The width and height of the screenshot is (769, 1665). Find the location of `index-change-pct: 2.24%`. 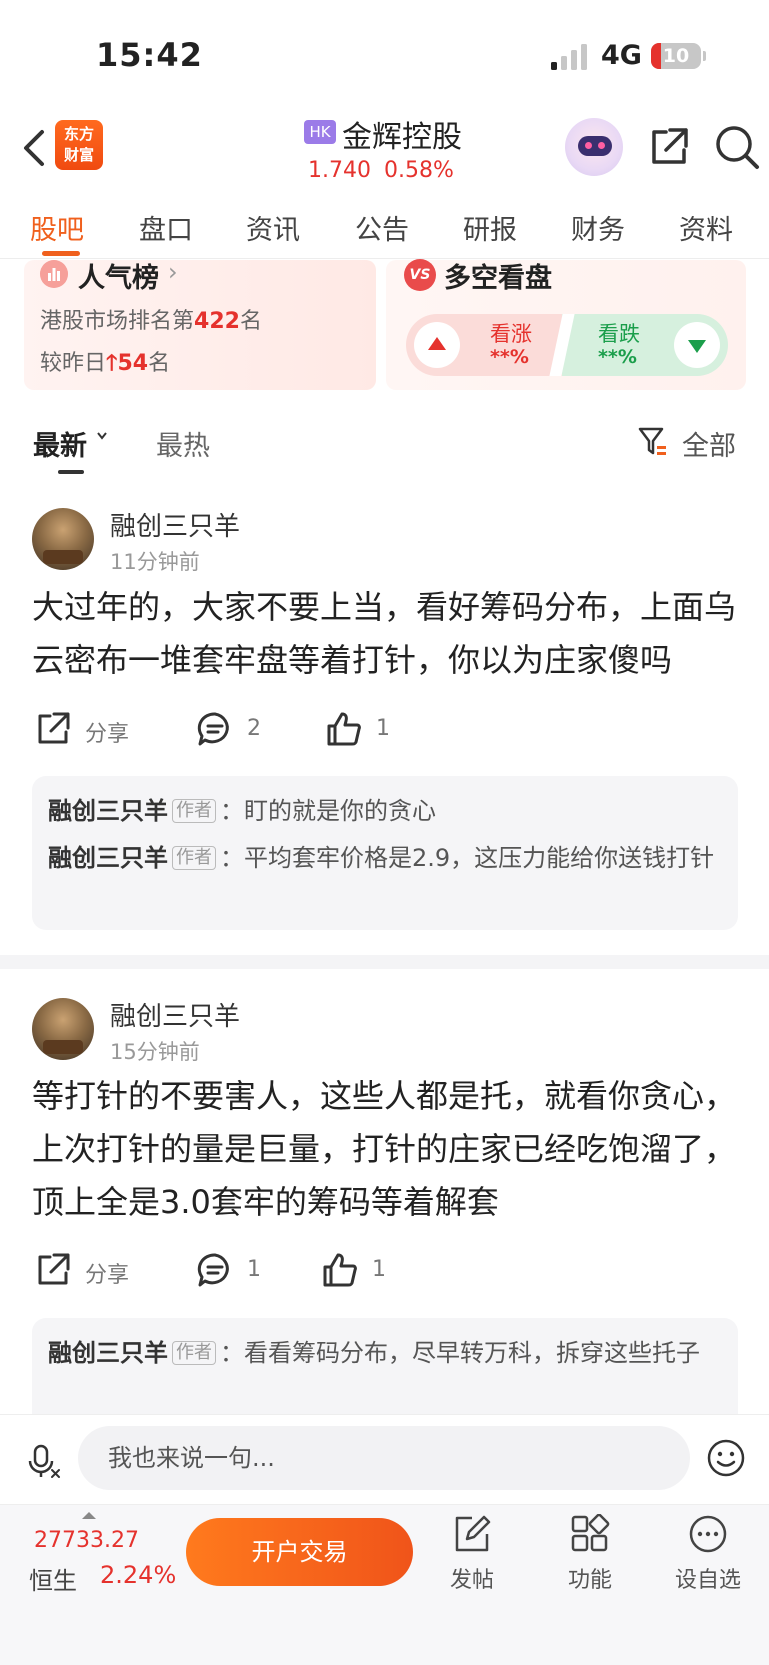

index-change-pct: 2.24% is located at coordinates (138, 1575).